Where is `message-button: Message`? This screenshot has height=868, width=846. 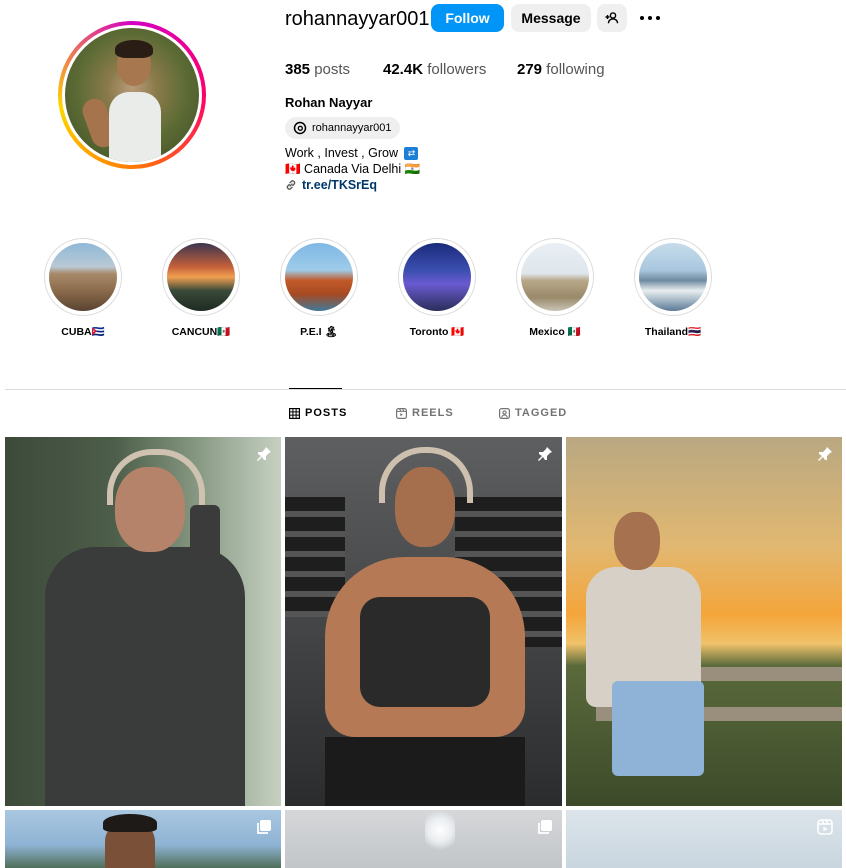 message-button: Message is located at coordinates (551, 18).